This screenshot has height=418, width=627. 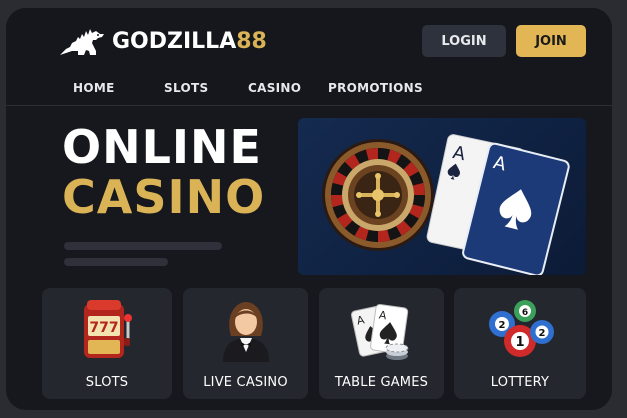 I want to click on hero-title-line2: CASINO, so click(x=164, y=197).